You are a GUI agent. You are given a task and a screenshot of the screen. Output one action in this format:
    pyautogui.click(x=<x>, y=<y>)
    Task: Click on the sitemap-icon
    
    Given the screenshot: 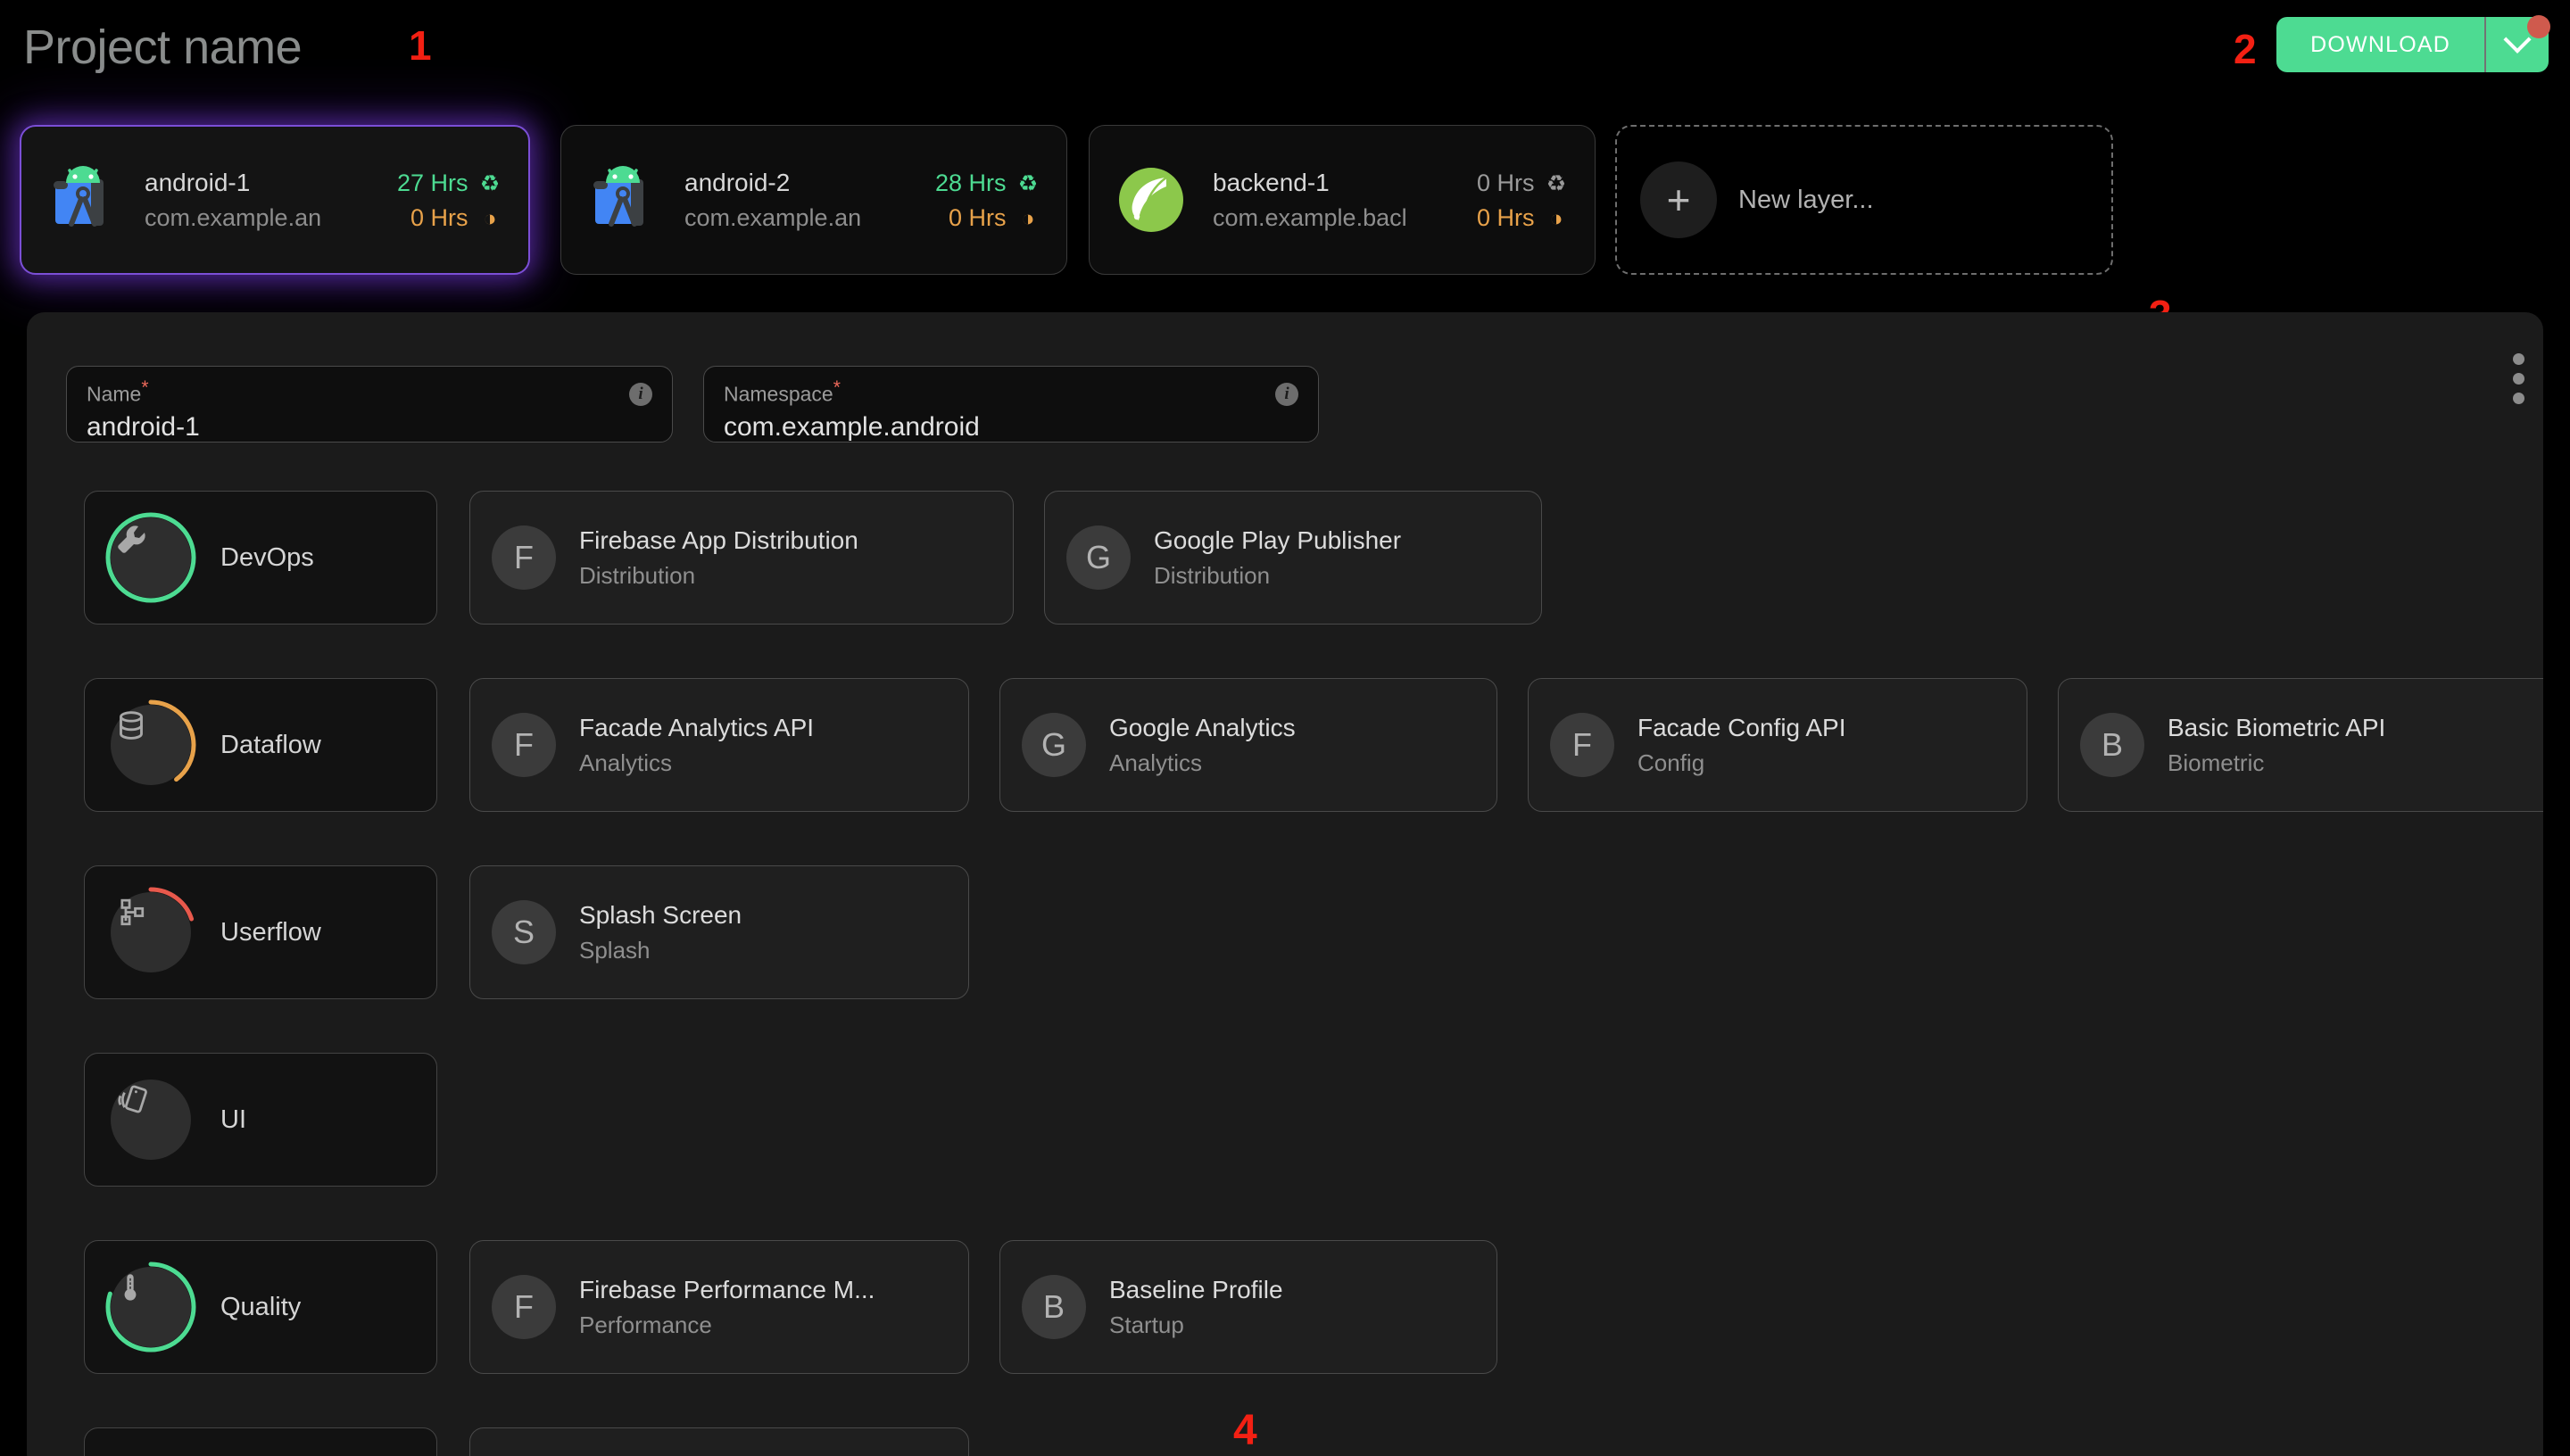 What is the action you would take?
    pyautogui.click(x=151, y=932)
    